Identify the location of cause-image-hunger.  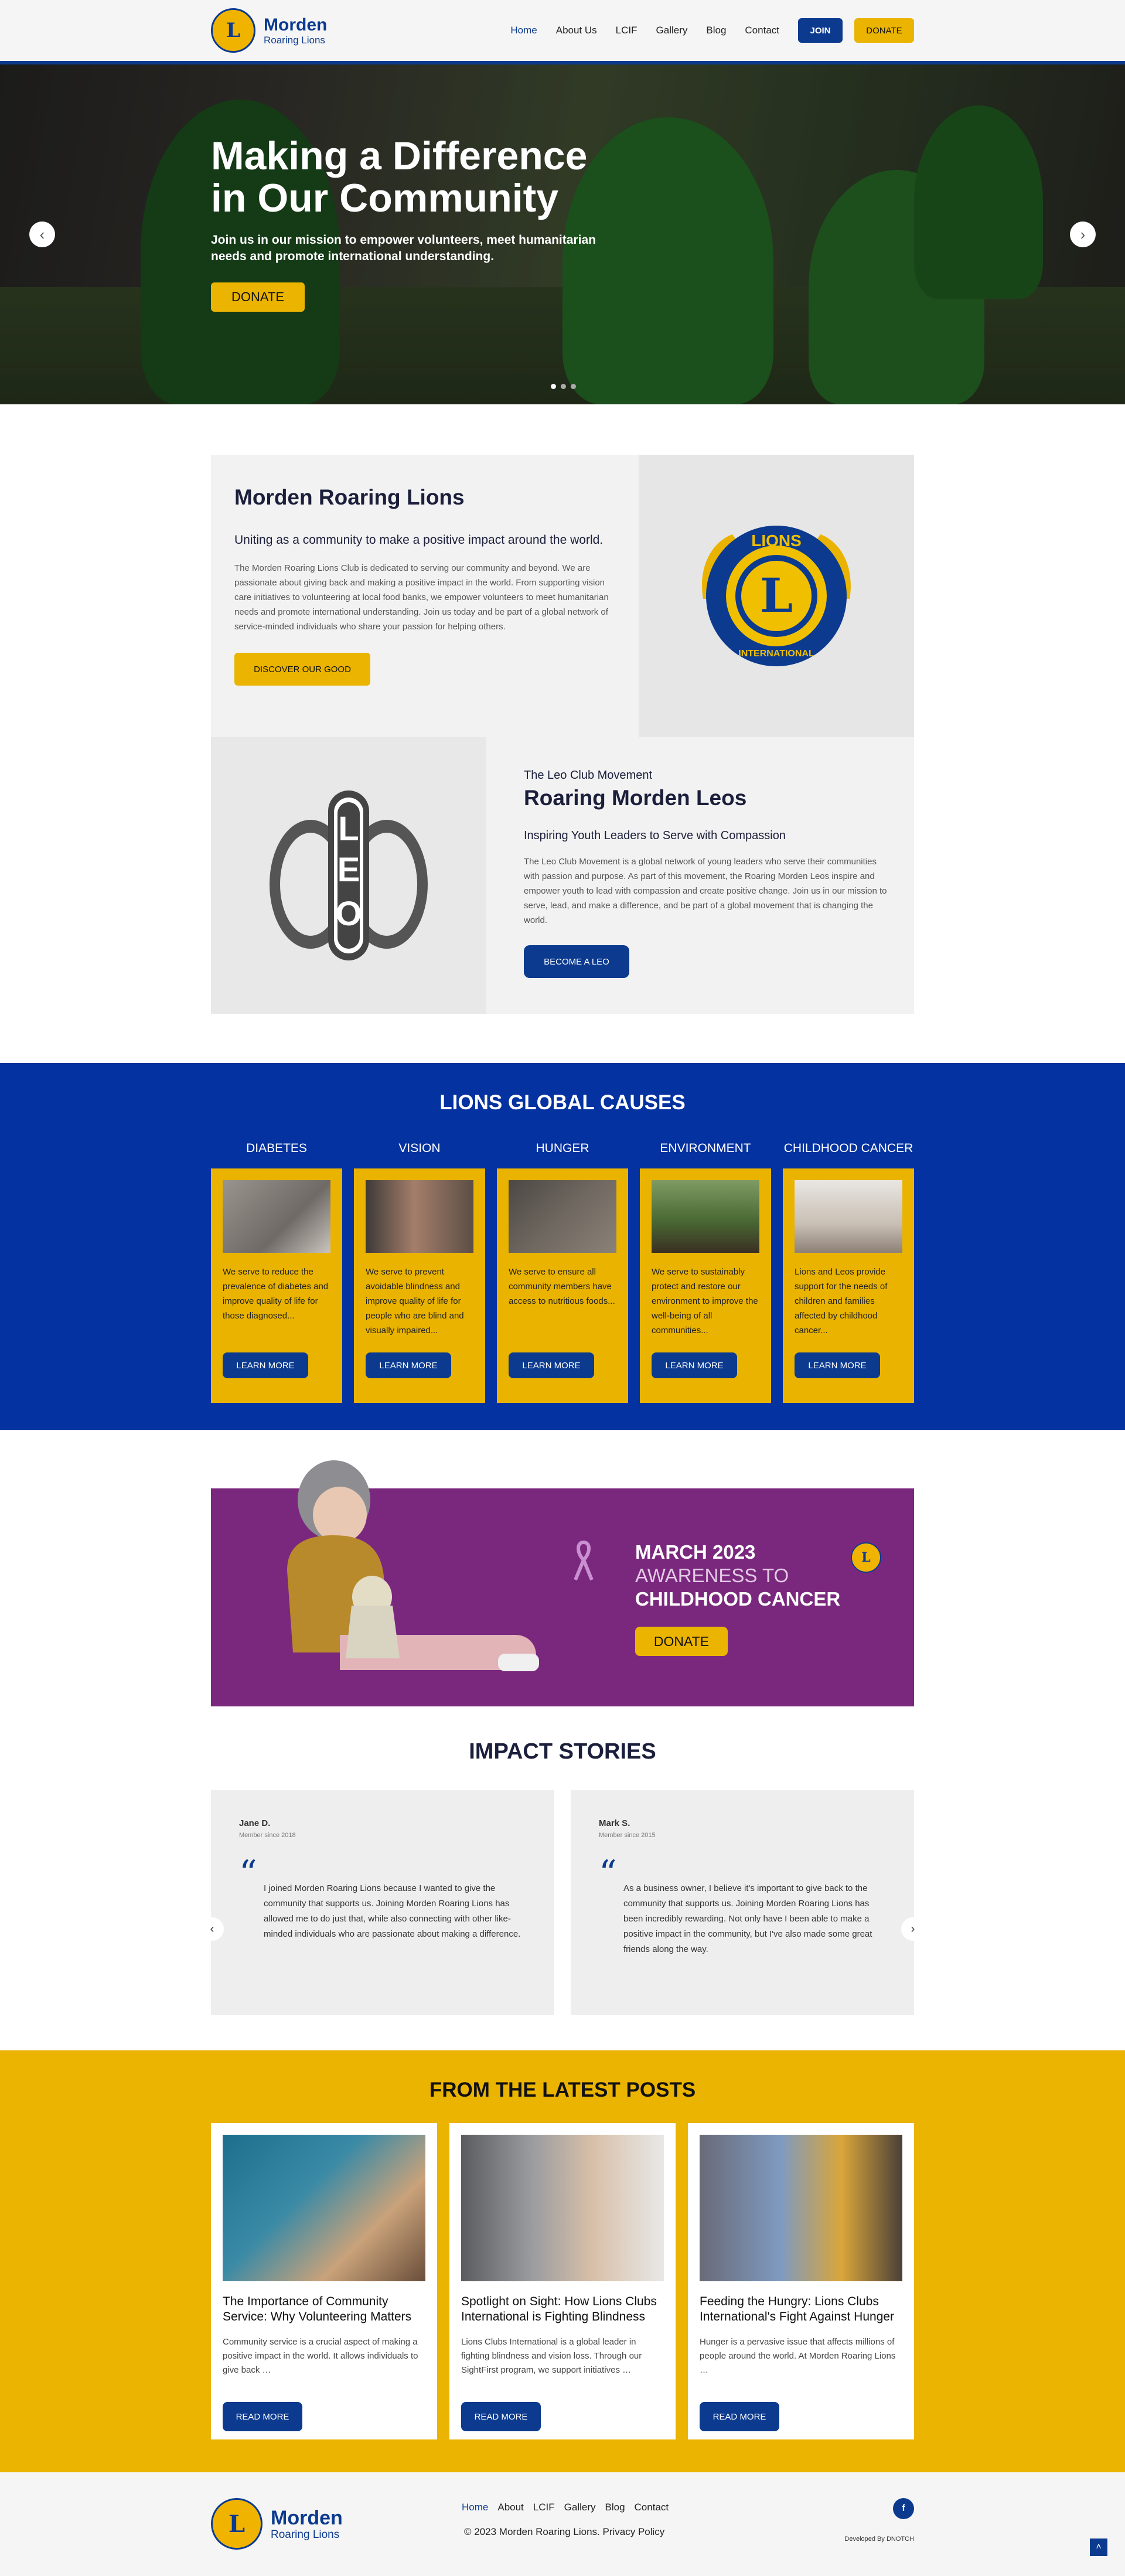
(563, 1216).